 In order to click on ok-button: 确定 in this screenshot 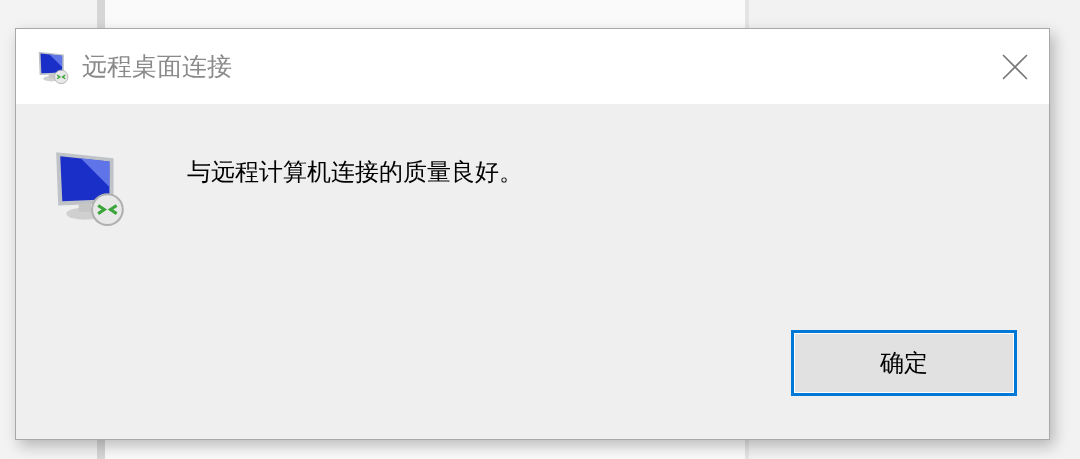, I will do `click(904, 363)`.